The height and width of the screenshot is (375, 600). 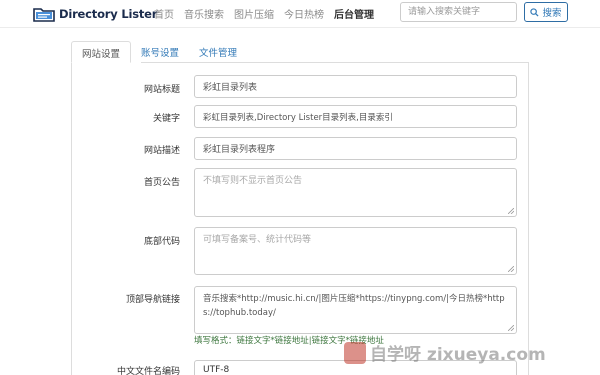 I want to click on search-input, so click(x=458, y=12).